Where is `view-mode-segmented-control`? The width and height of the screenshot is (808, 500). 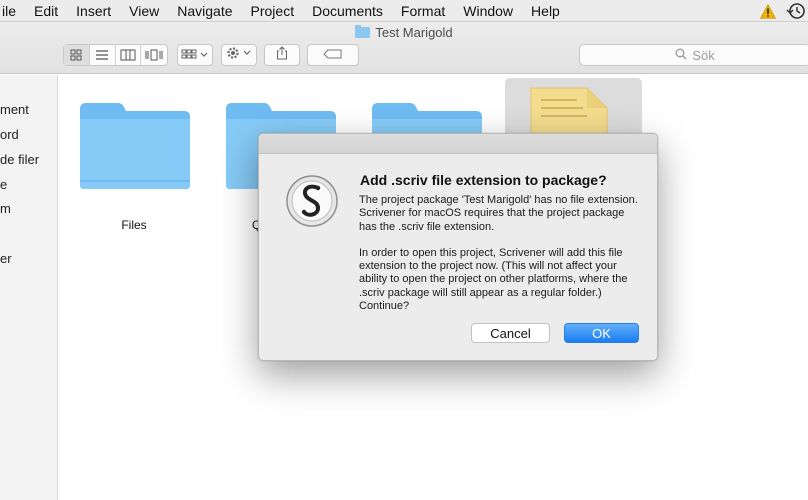 view-mode-segmented-control is located at coordinates (115, 55).